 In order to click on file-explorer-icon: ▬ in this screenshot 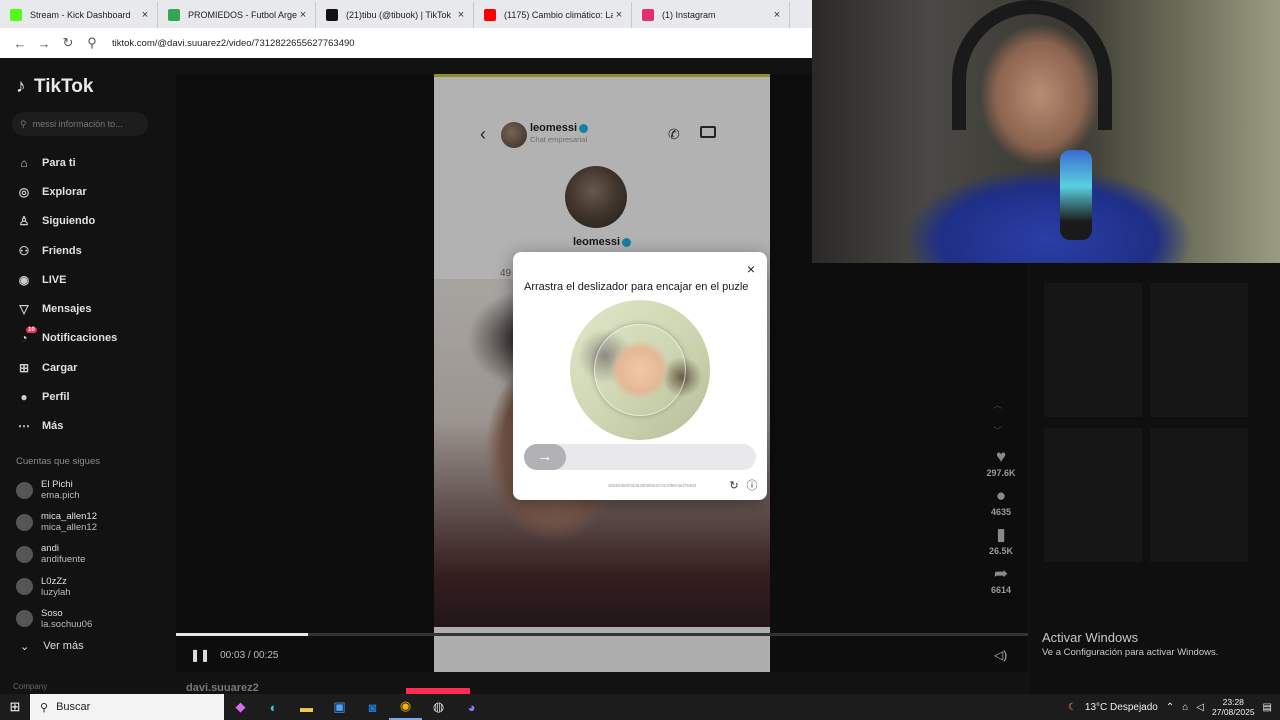, I will do `click(306, 707)`.